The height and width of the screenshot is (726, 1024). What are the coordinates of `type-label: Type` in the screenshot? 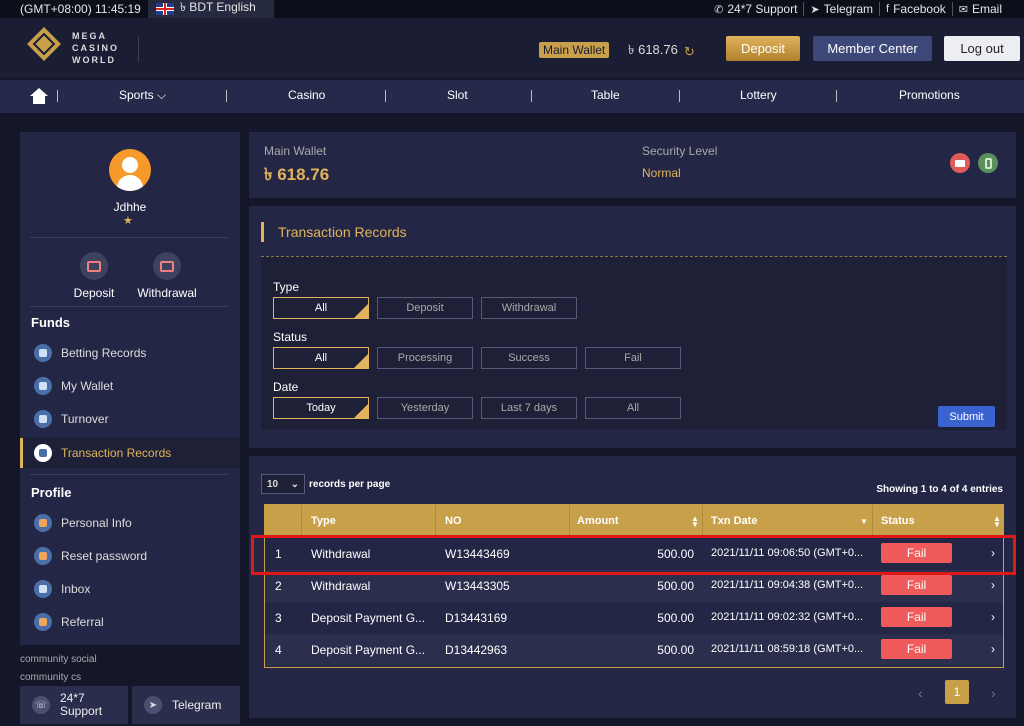 It's located at (286, 287).